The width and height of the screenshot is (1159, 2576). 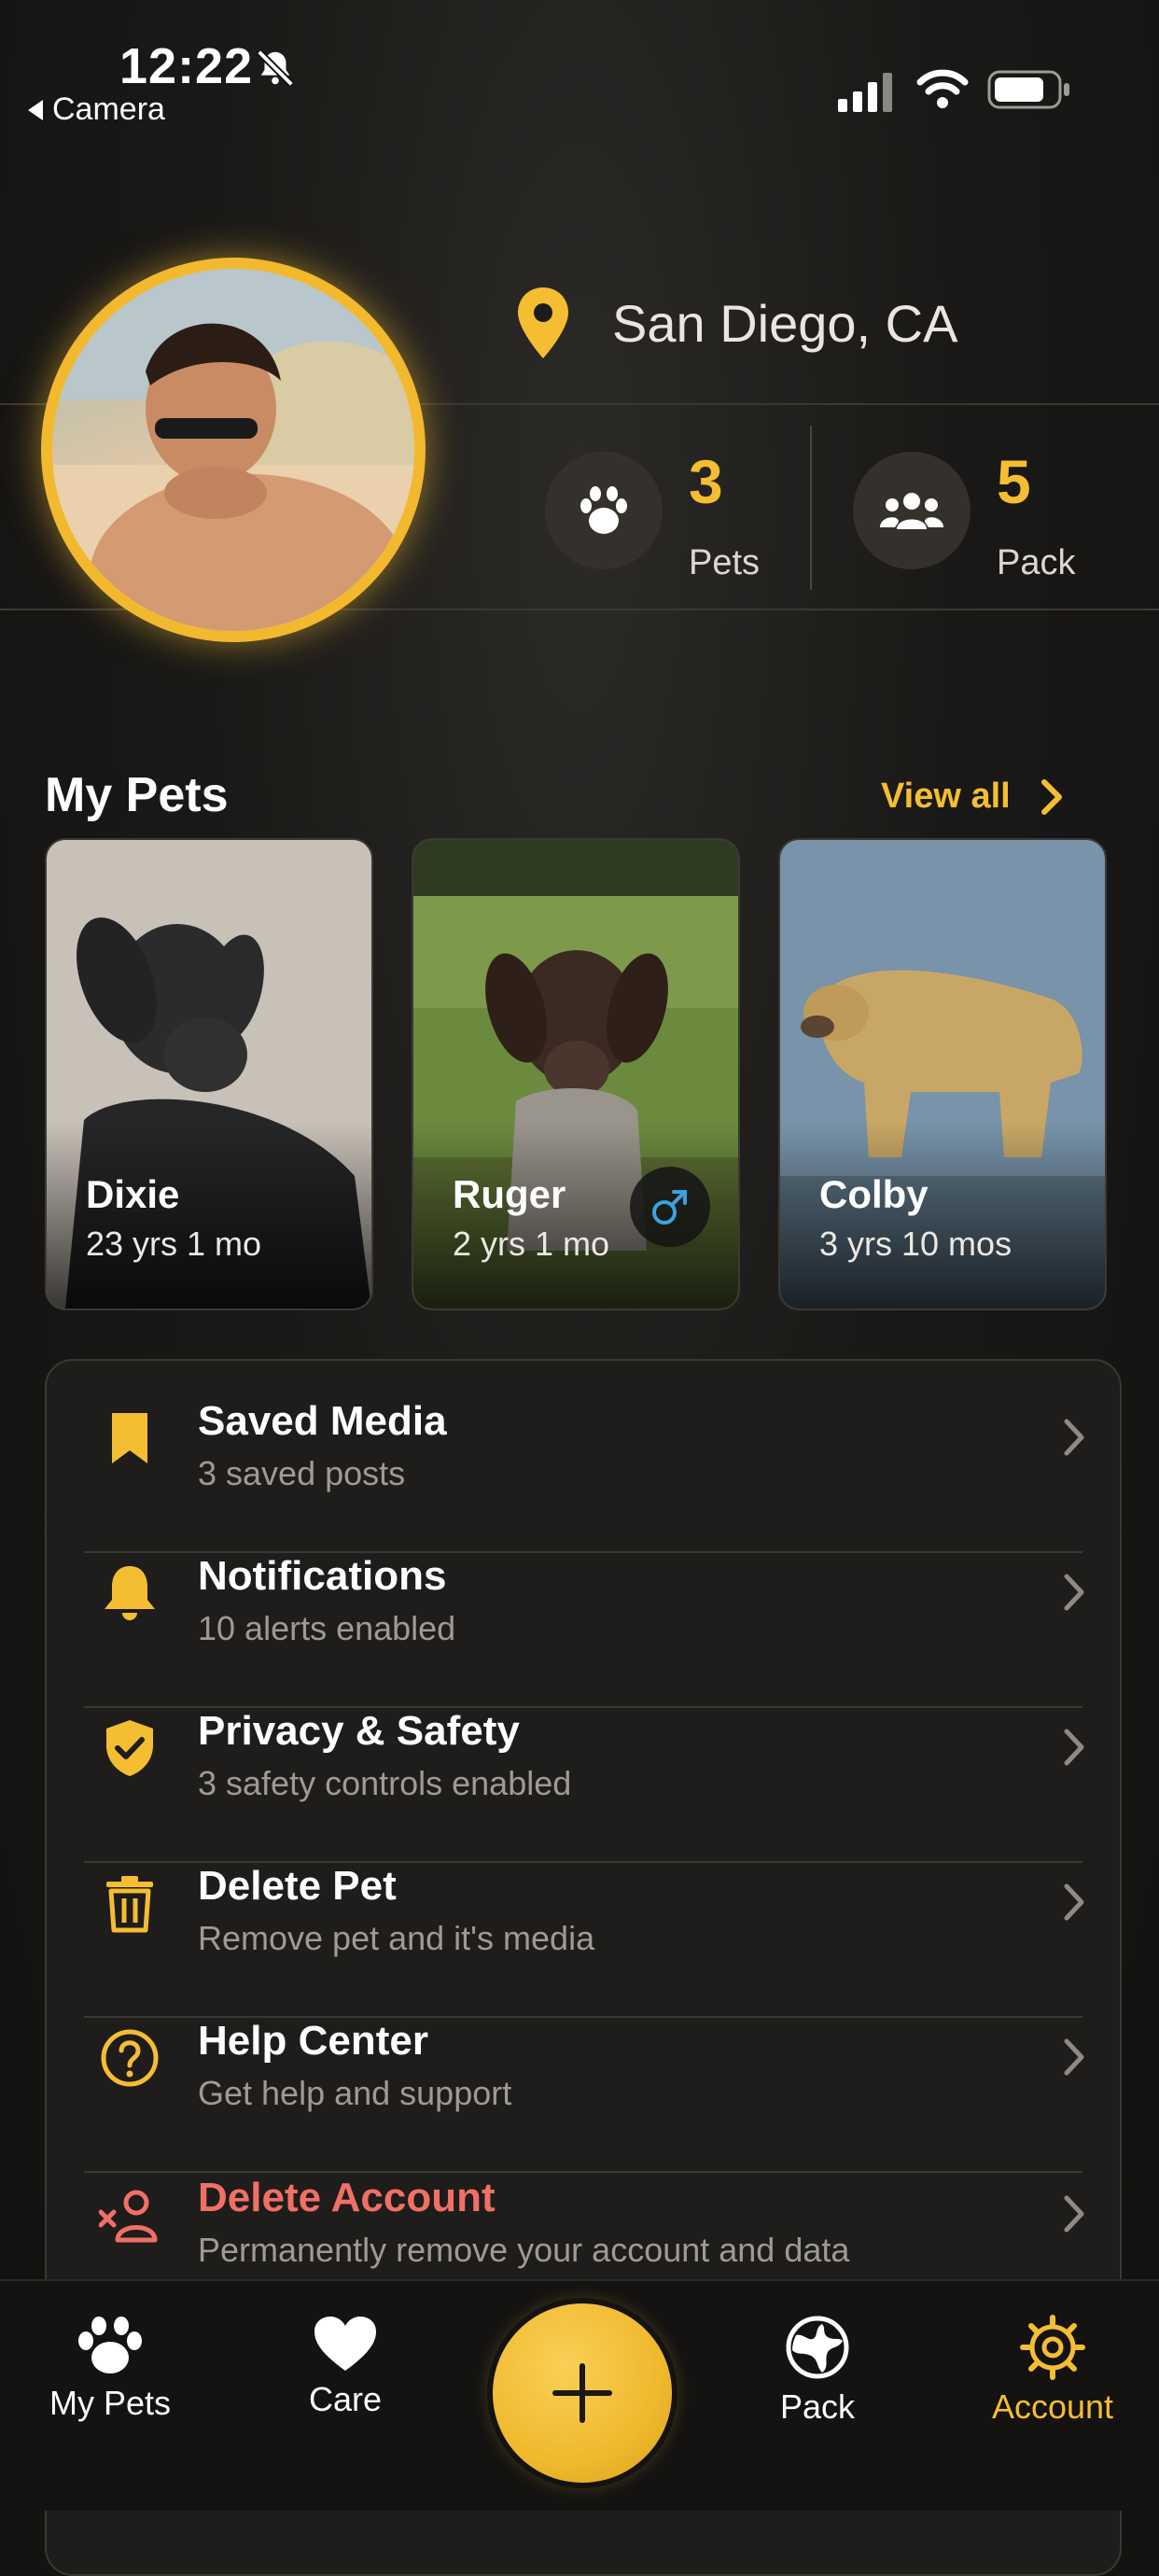 I want to click on tab-care: Care, so click(x=345, y=2367).